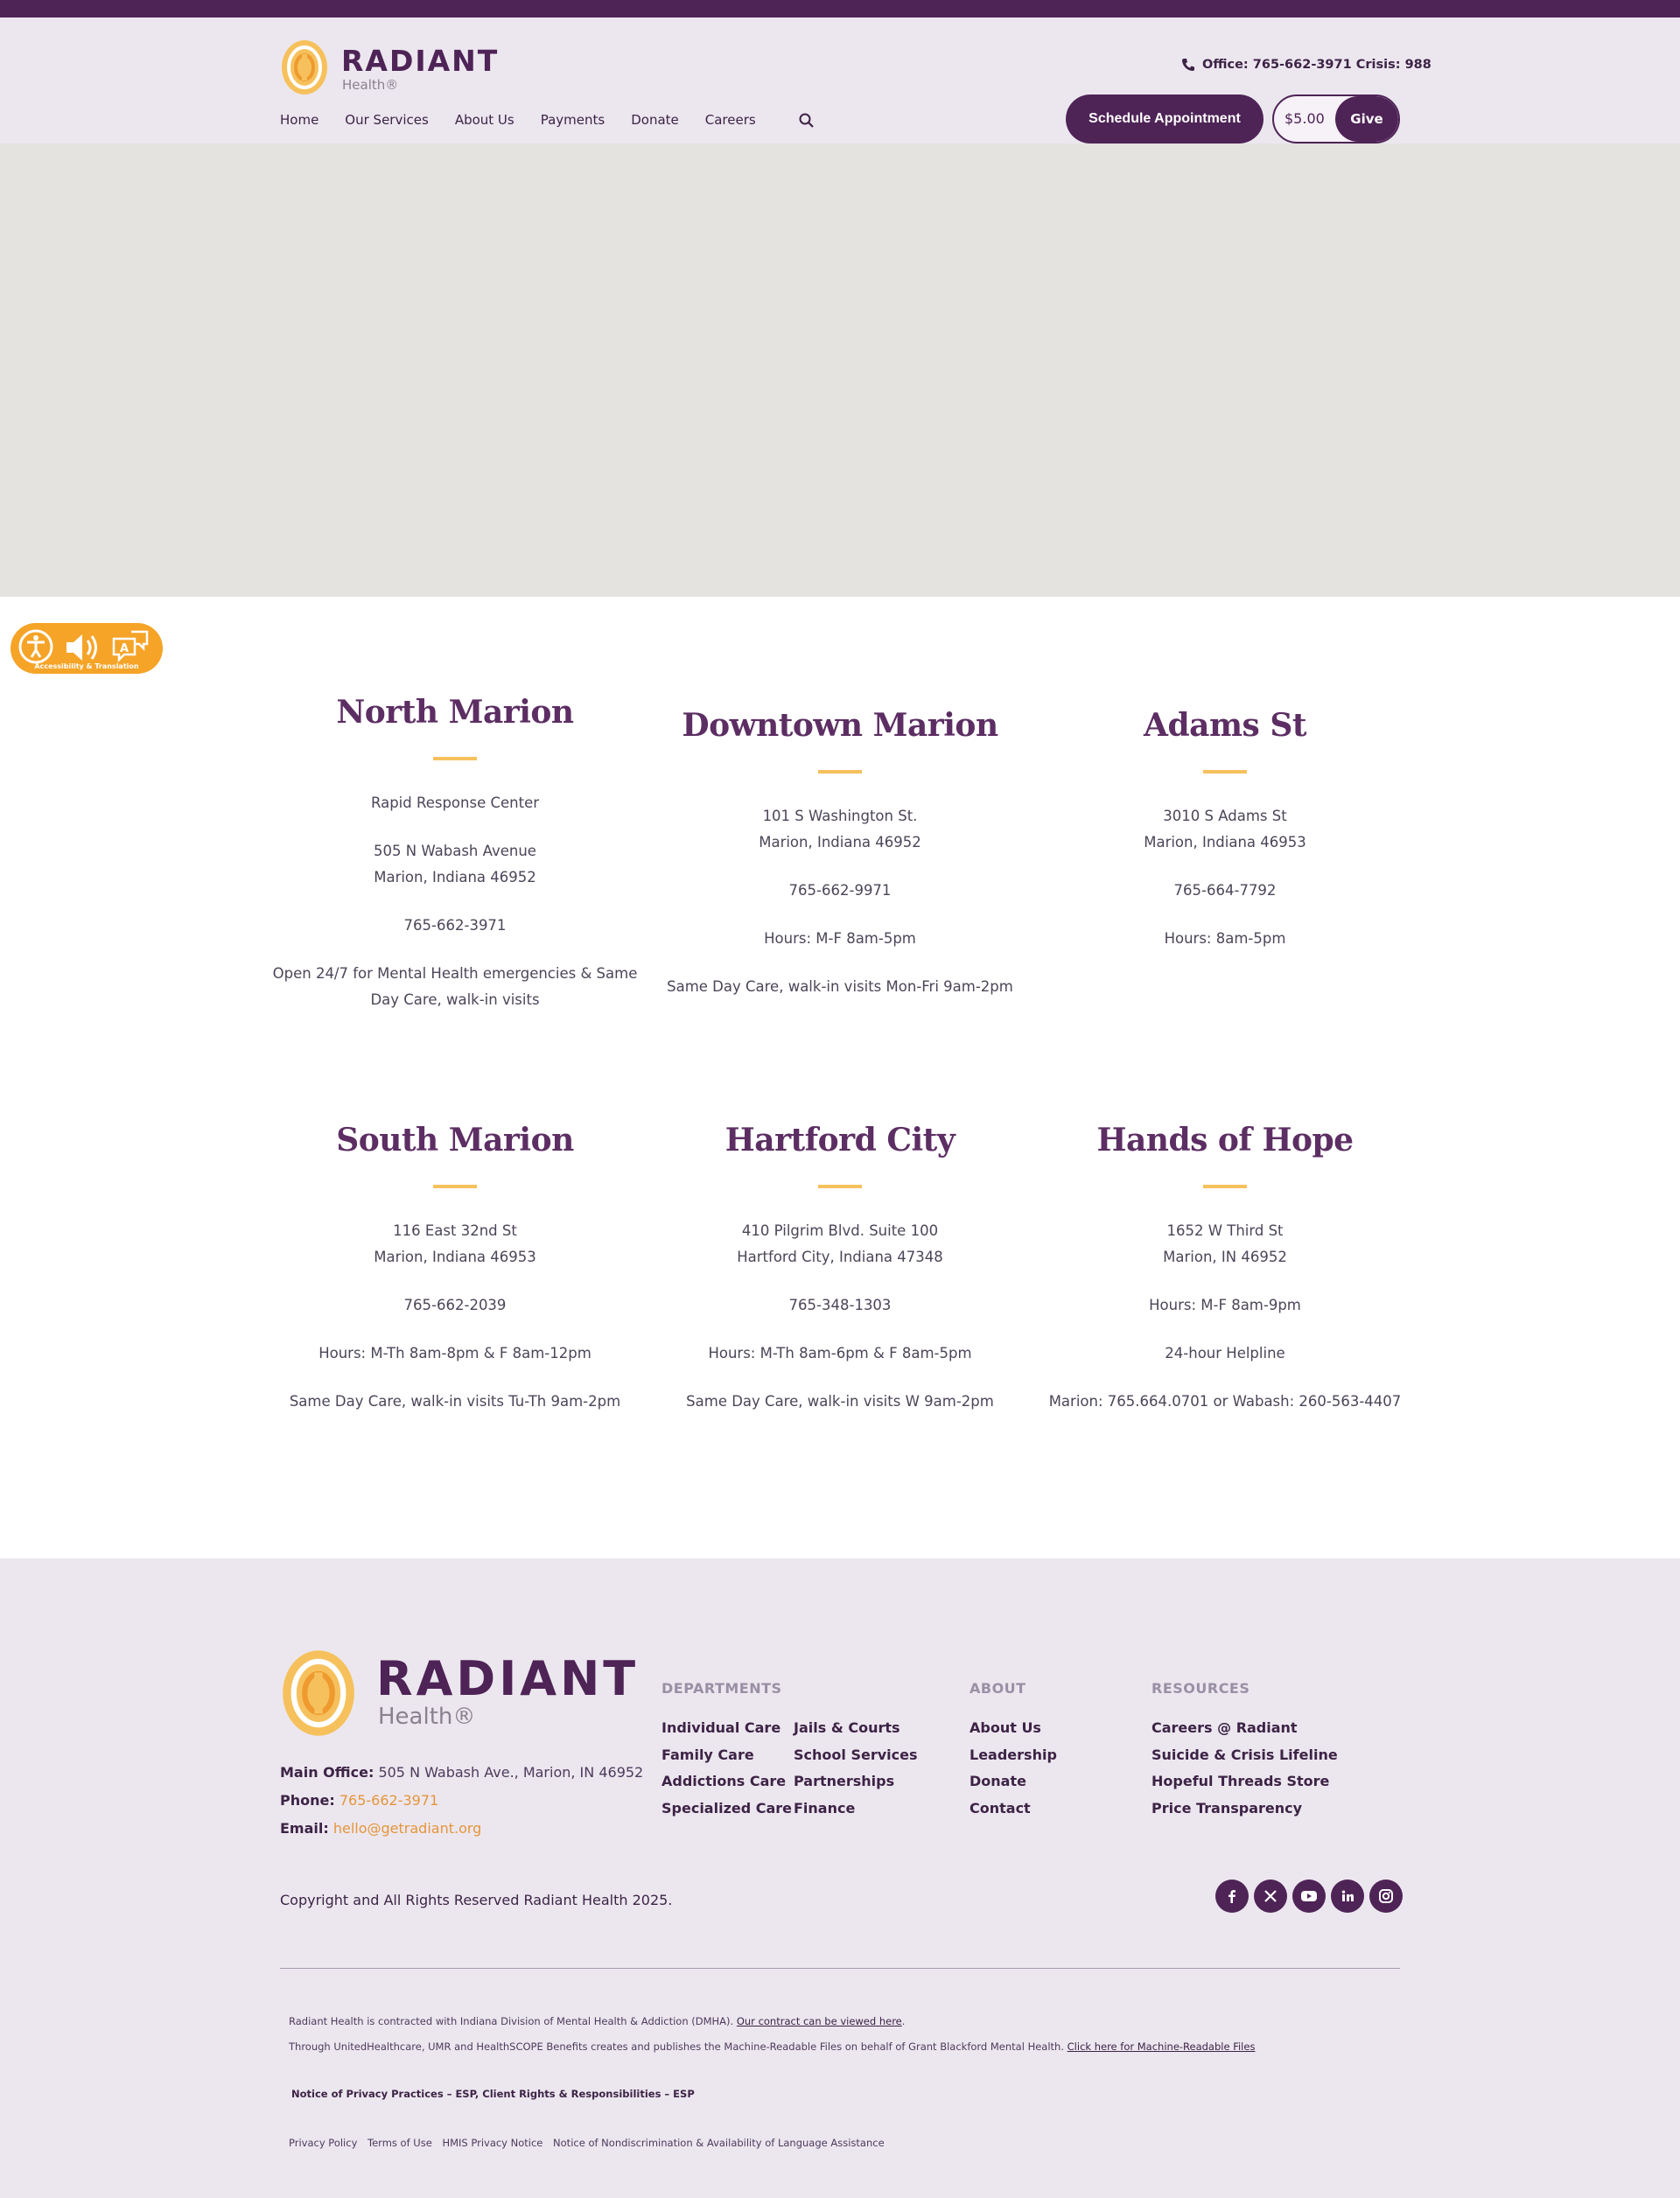  Describe the element at coordinates (299, 122) in the screenshot. I see `nav-home: Home` at that location.